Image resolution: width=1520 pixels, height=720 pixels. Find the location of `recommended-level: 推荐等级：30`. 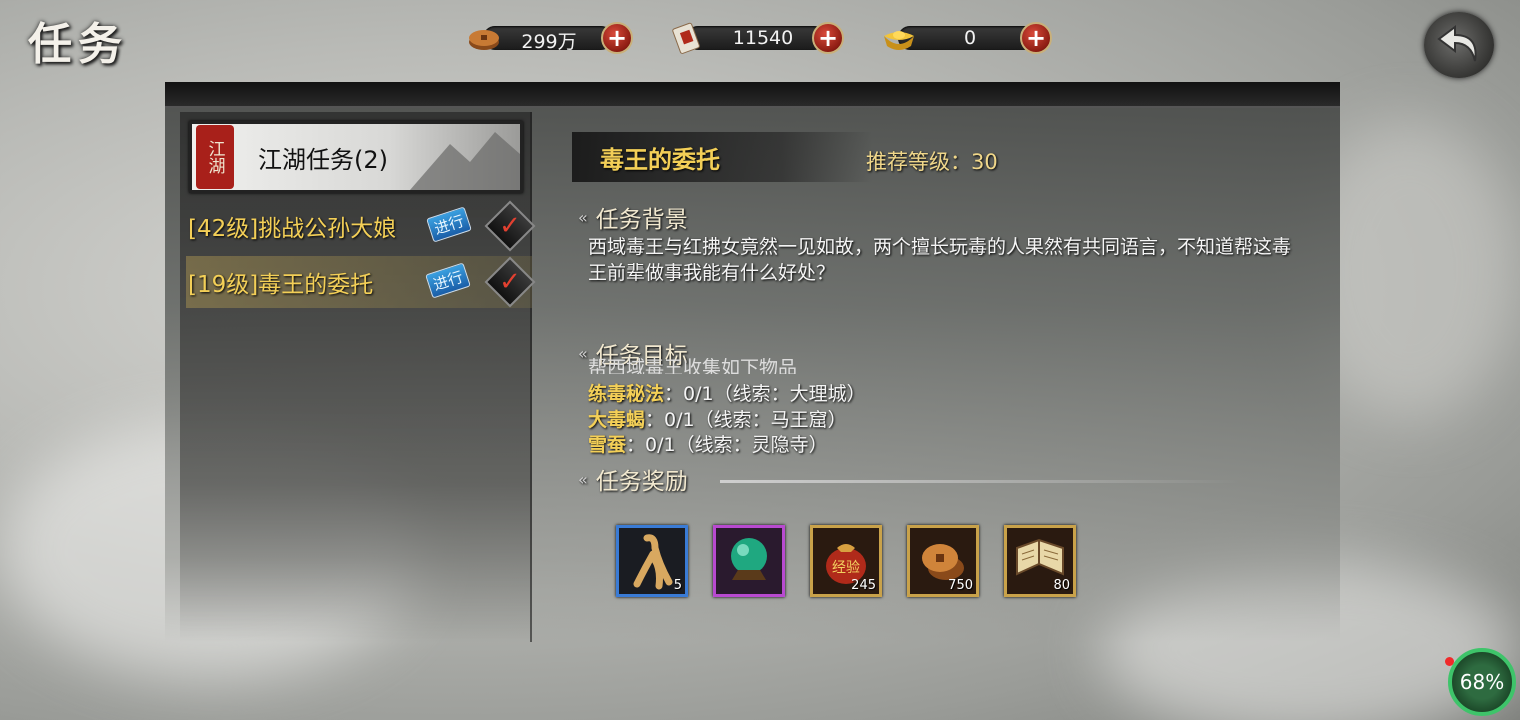

recommended-level: 推荐等级：30 is located at coordinates (932, 162).